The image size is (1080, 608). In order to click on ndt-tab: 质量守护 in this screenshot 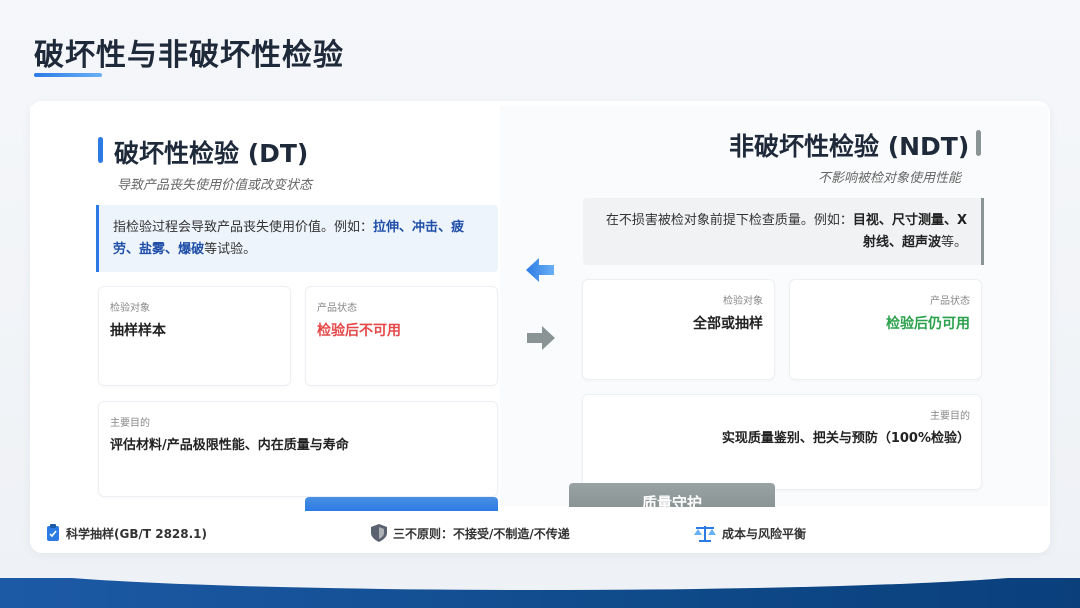, I will do `click(672, 495)`.